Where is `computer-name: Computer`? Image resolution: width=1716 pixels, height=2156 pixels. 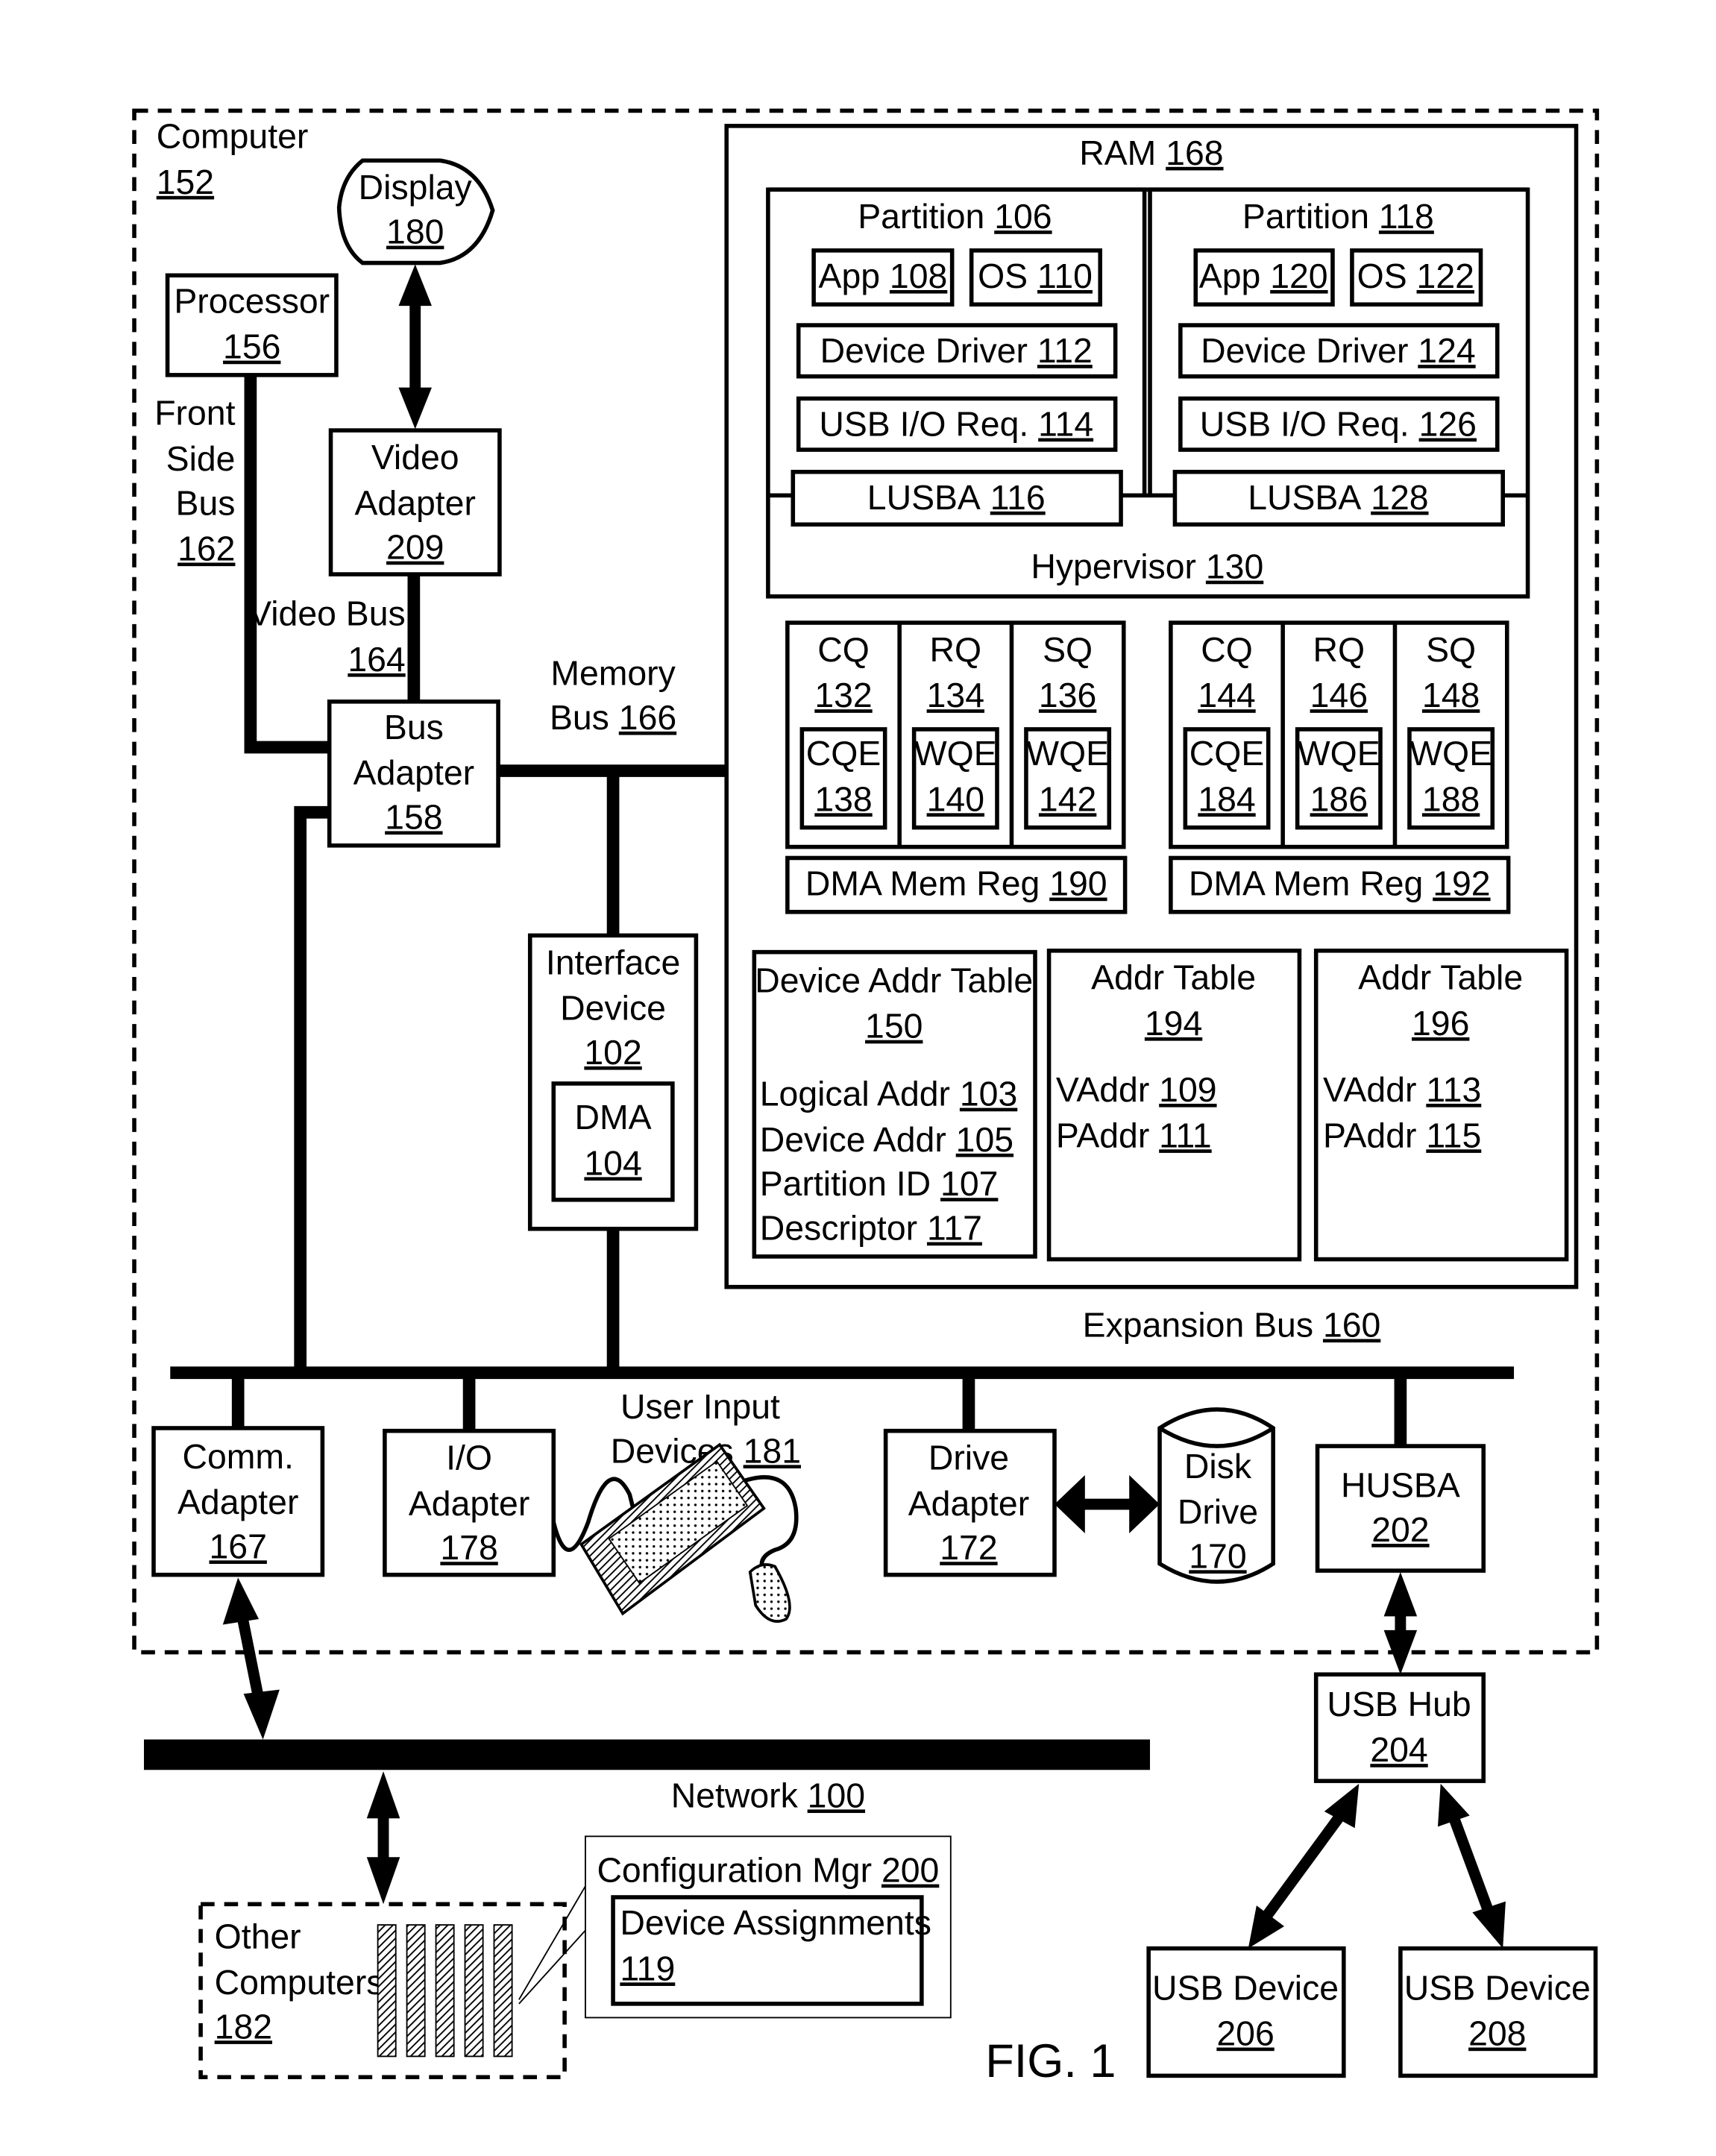 computer-name: Computer is located at coordinates (233, 136).